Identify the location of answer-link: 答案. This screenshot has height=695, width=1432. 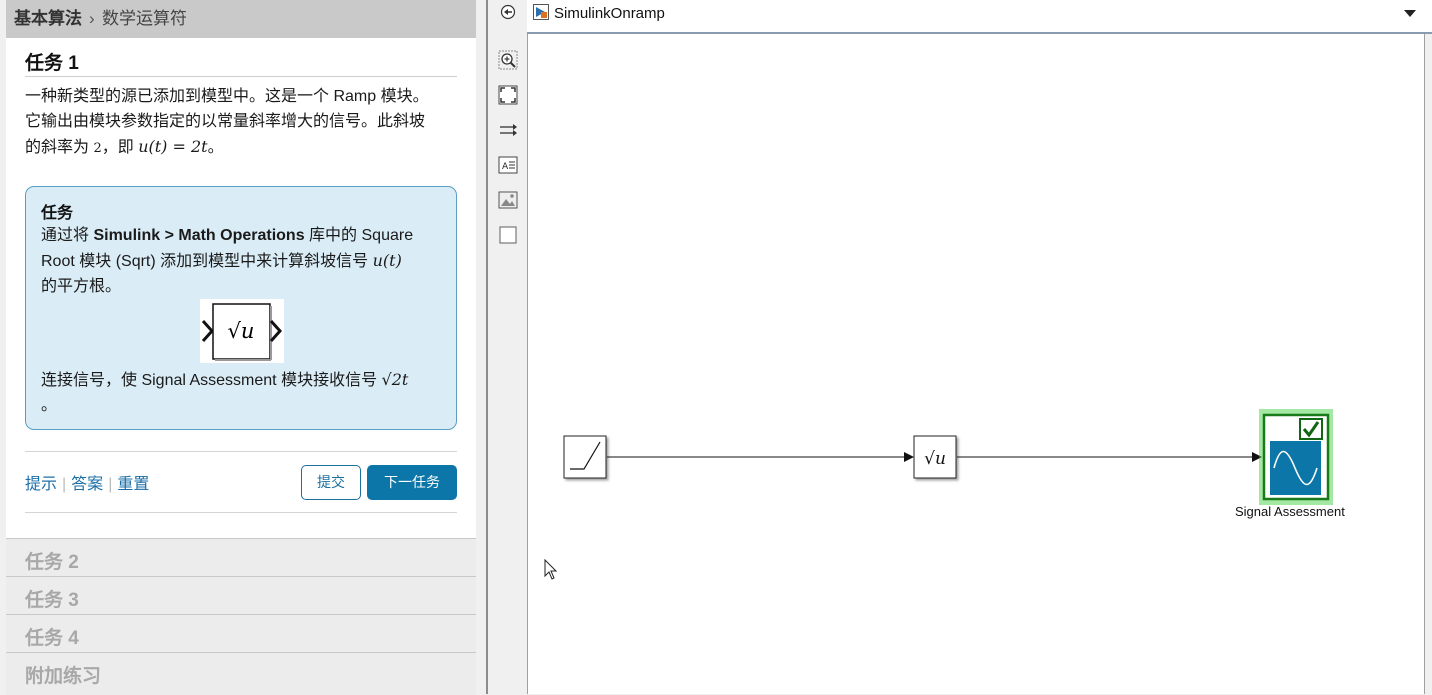
(87, 484).